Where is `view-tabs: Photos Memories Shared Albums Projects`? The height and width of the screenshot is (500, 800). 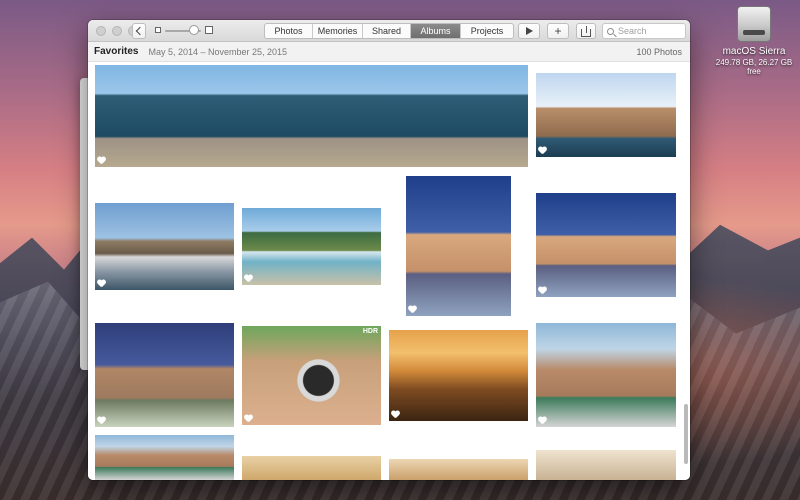
view-tabs: Photos Memories Shared Albums Projects is located at coordinates (389, 31).